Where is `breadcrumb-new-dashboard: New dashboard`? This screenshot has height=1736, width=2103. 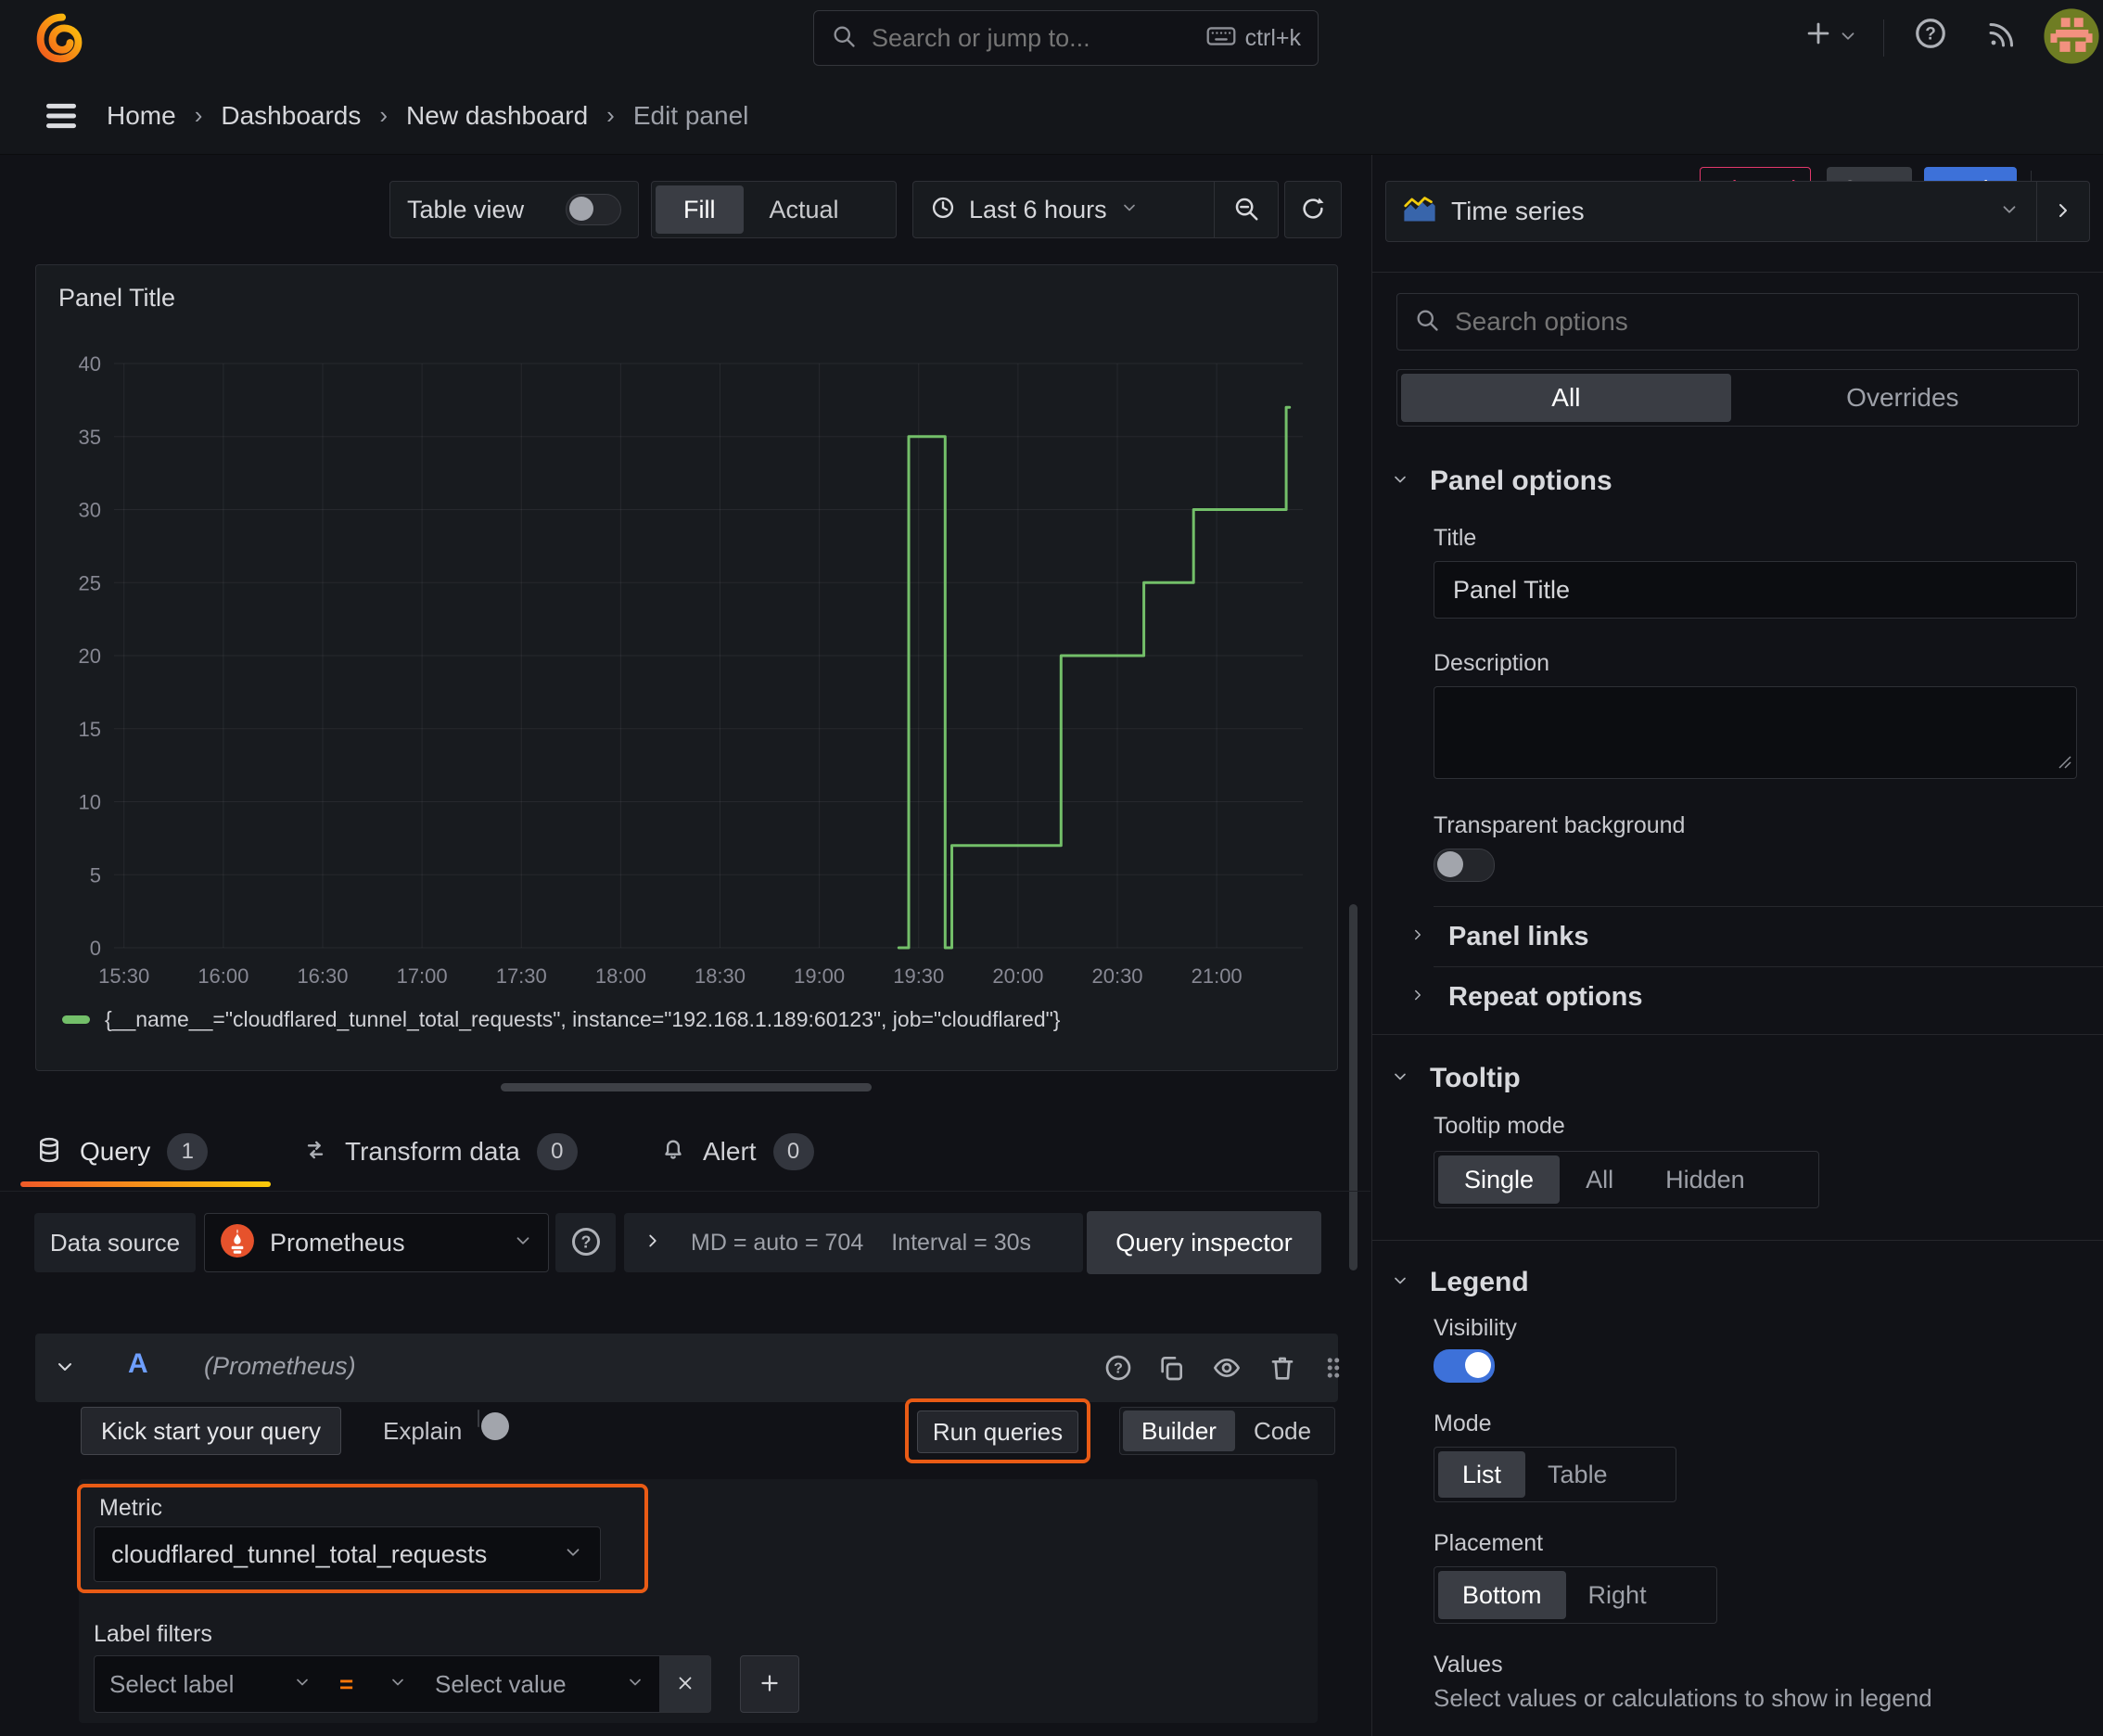 breadcrumb-new-dashboard: New dashboard is located at coordinates (497, 116).